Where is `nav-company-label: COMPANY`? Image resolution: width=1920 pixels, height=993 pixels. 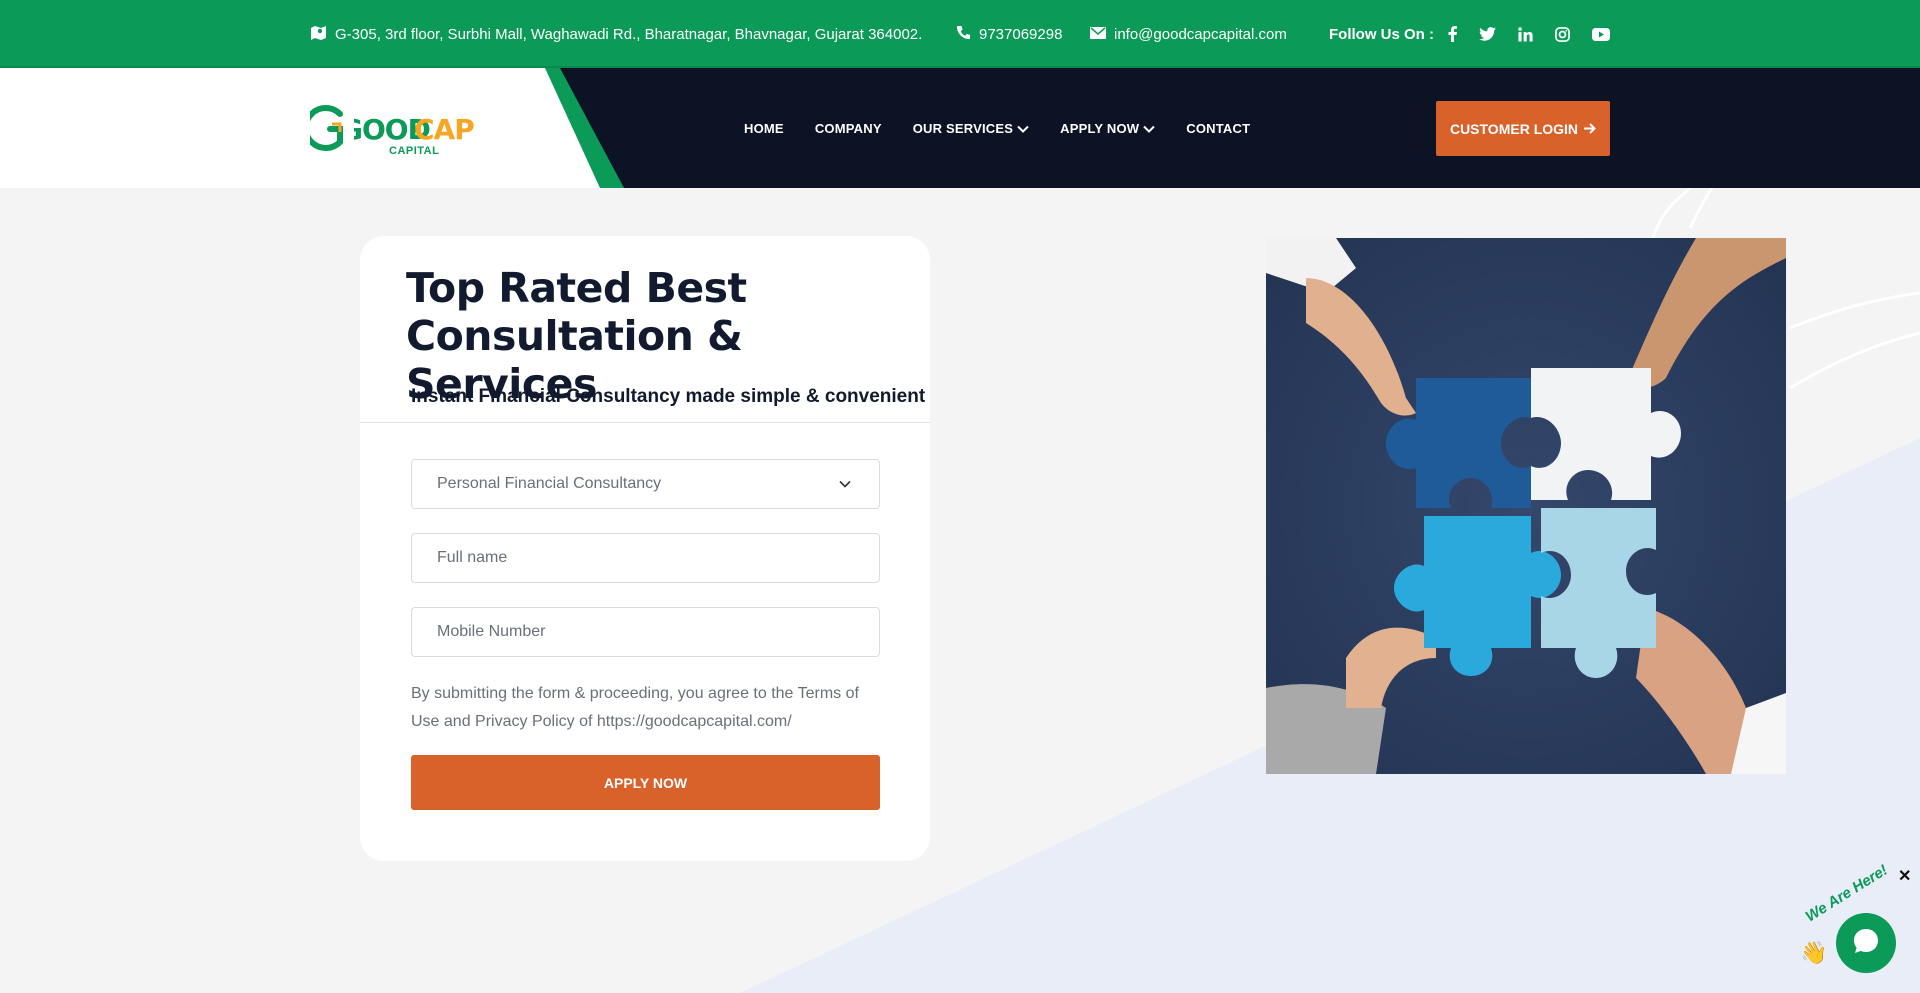 nav-company-label: COMPANY is located at coordinates (848, 128).